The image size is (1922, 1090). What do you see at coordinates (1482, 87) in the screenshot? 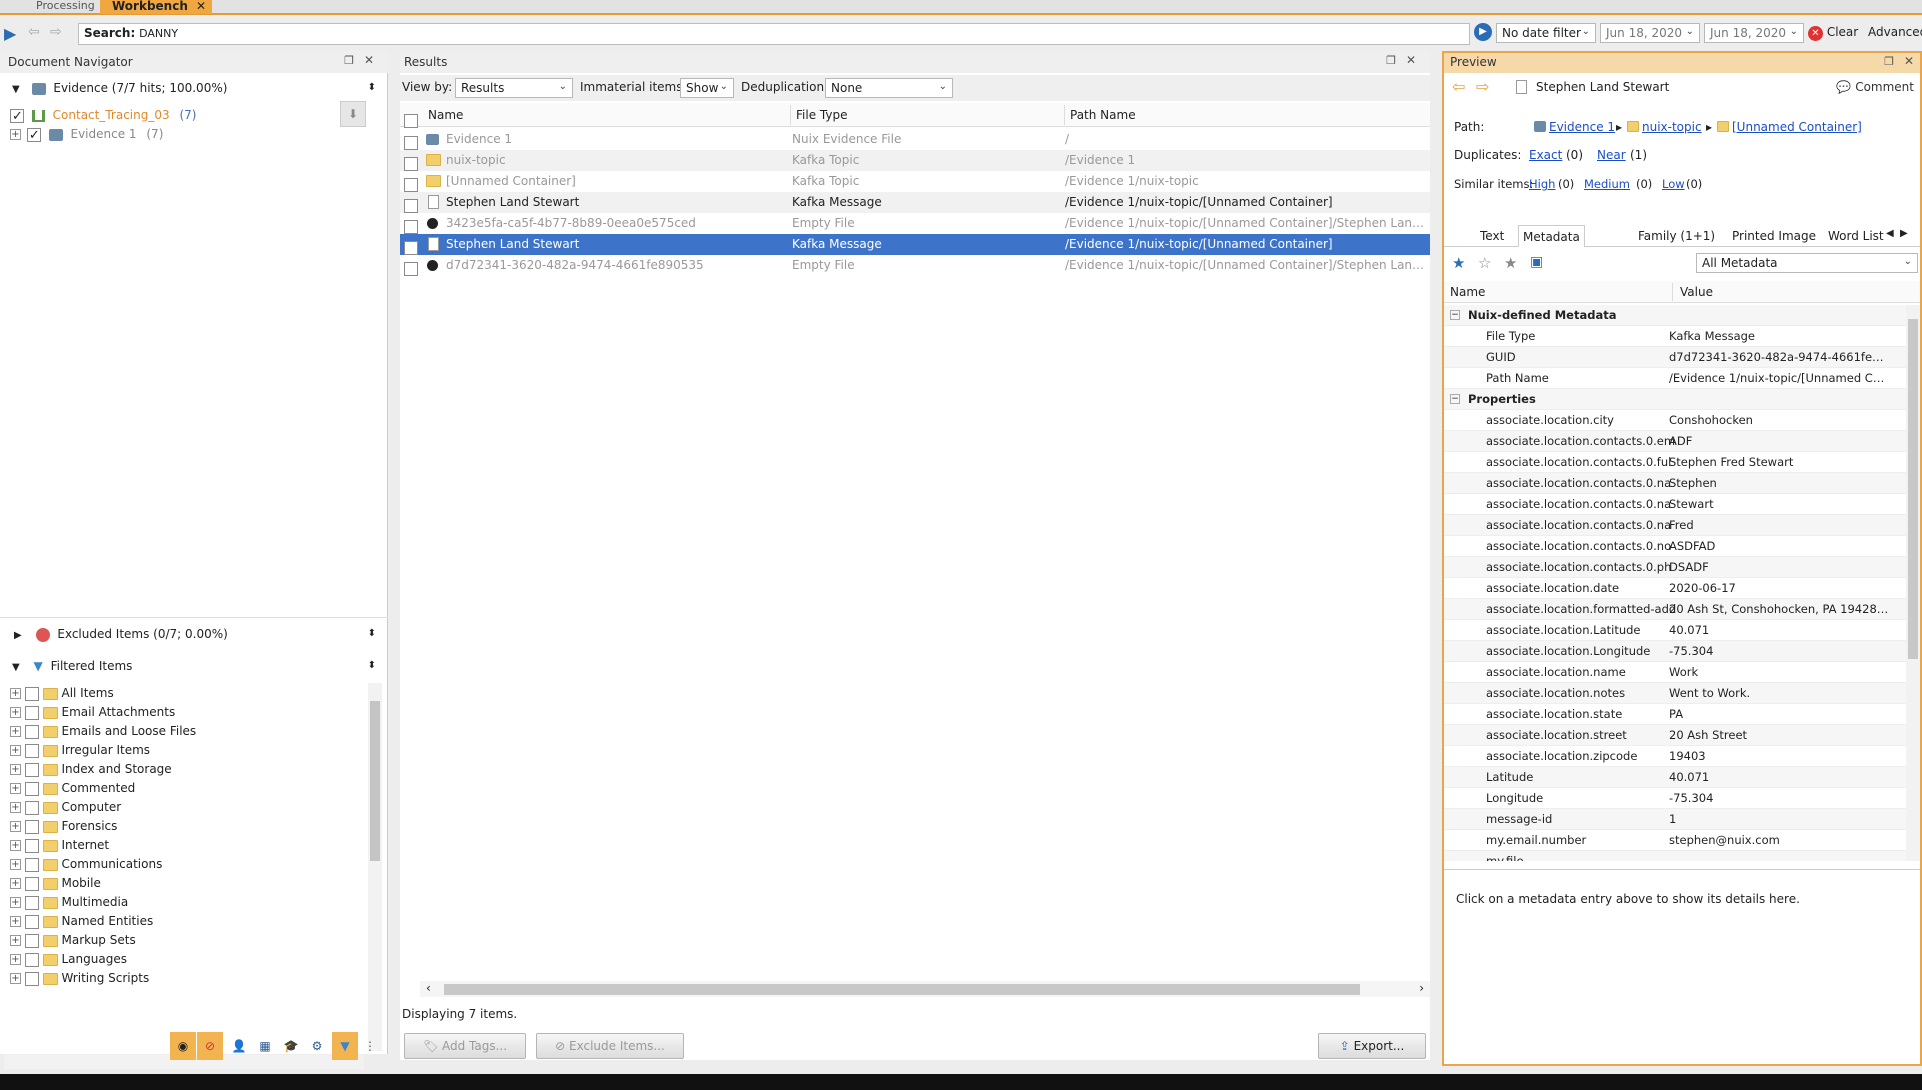
I see `forward-arrow-icon: ⇨` at bounding box center [1482, 87].